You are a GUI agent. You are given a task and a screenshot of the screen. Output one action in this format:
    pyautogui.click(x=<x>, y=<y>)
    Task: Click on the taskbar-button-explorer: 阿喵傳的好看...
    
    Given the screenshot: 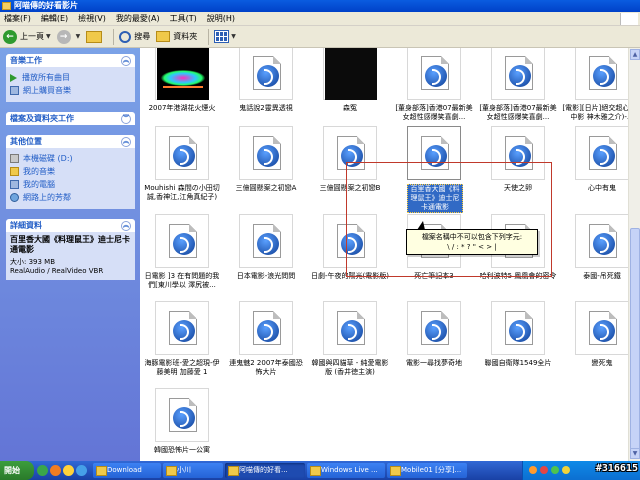 What is the action you would take?
    pyautogui.click(x=265, y=470)
    